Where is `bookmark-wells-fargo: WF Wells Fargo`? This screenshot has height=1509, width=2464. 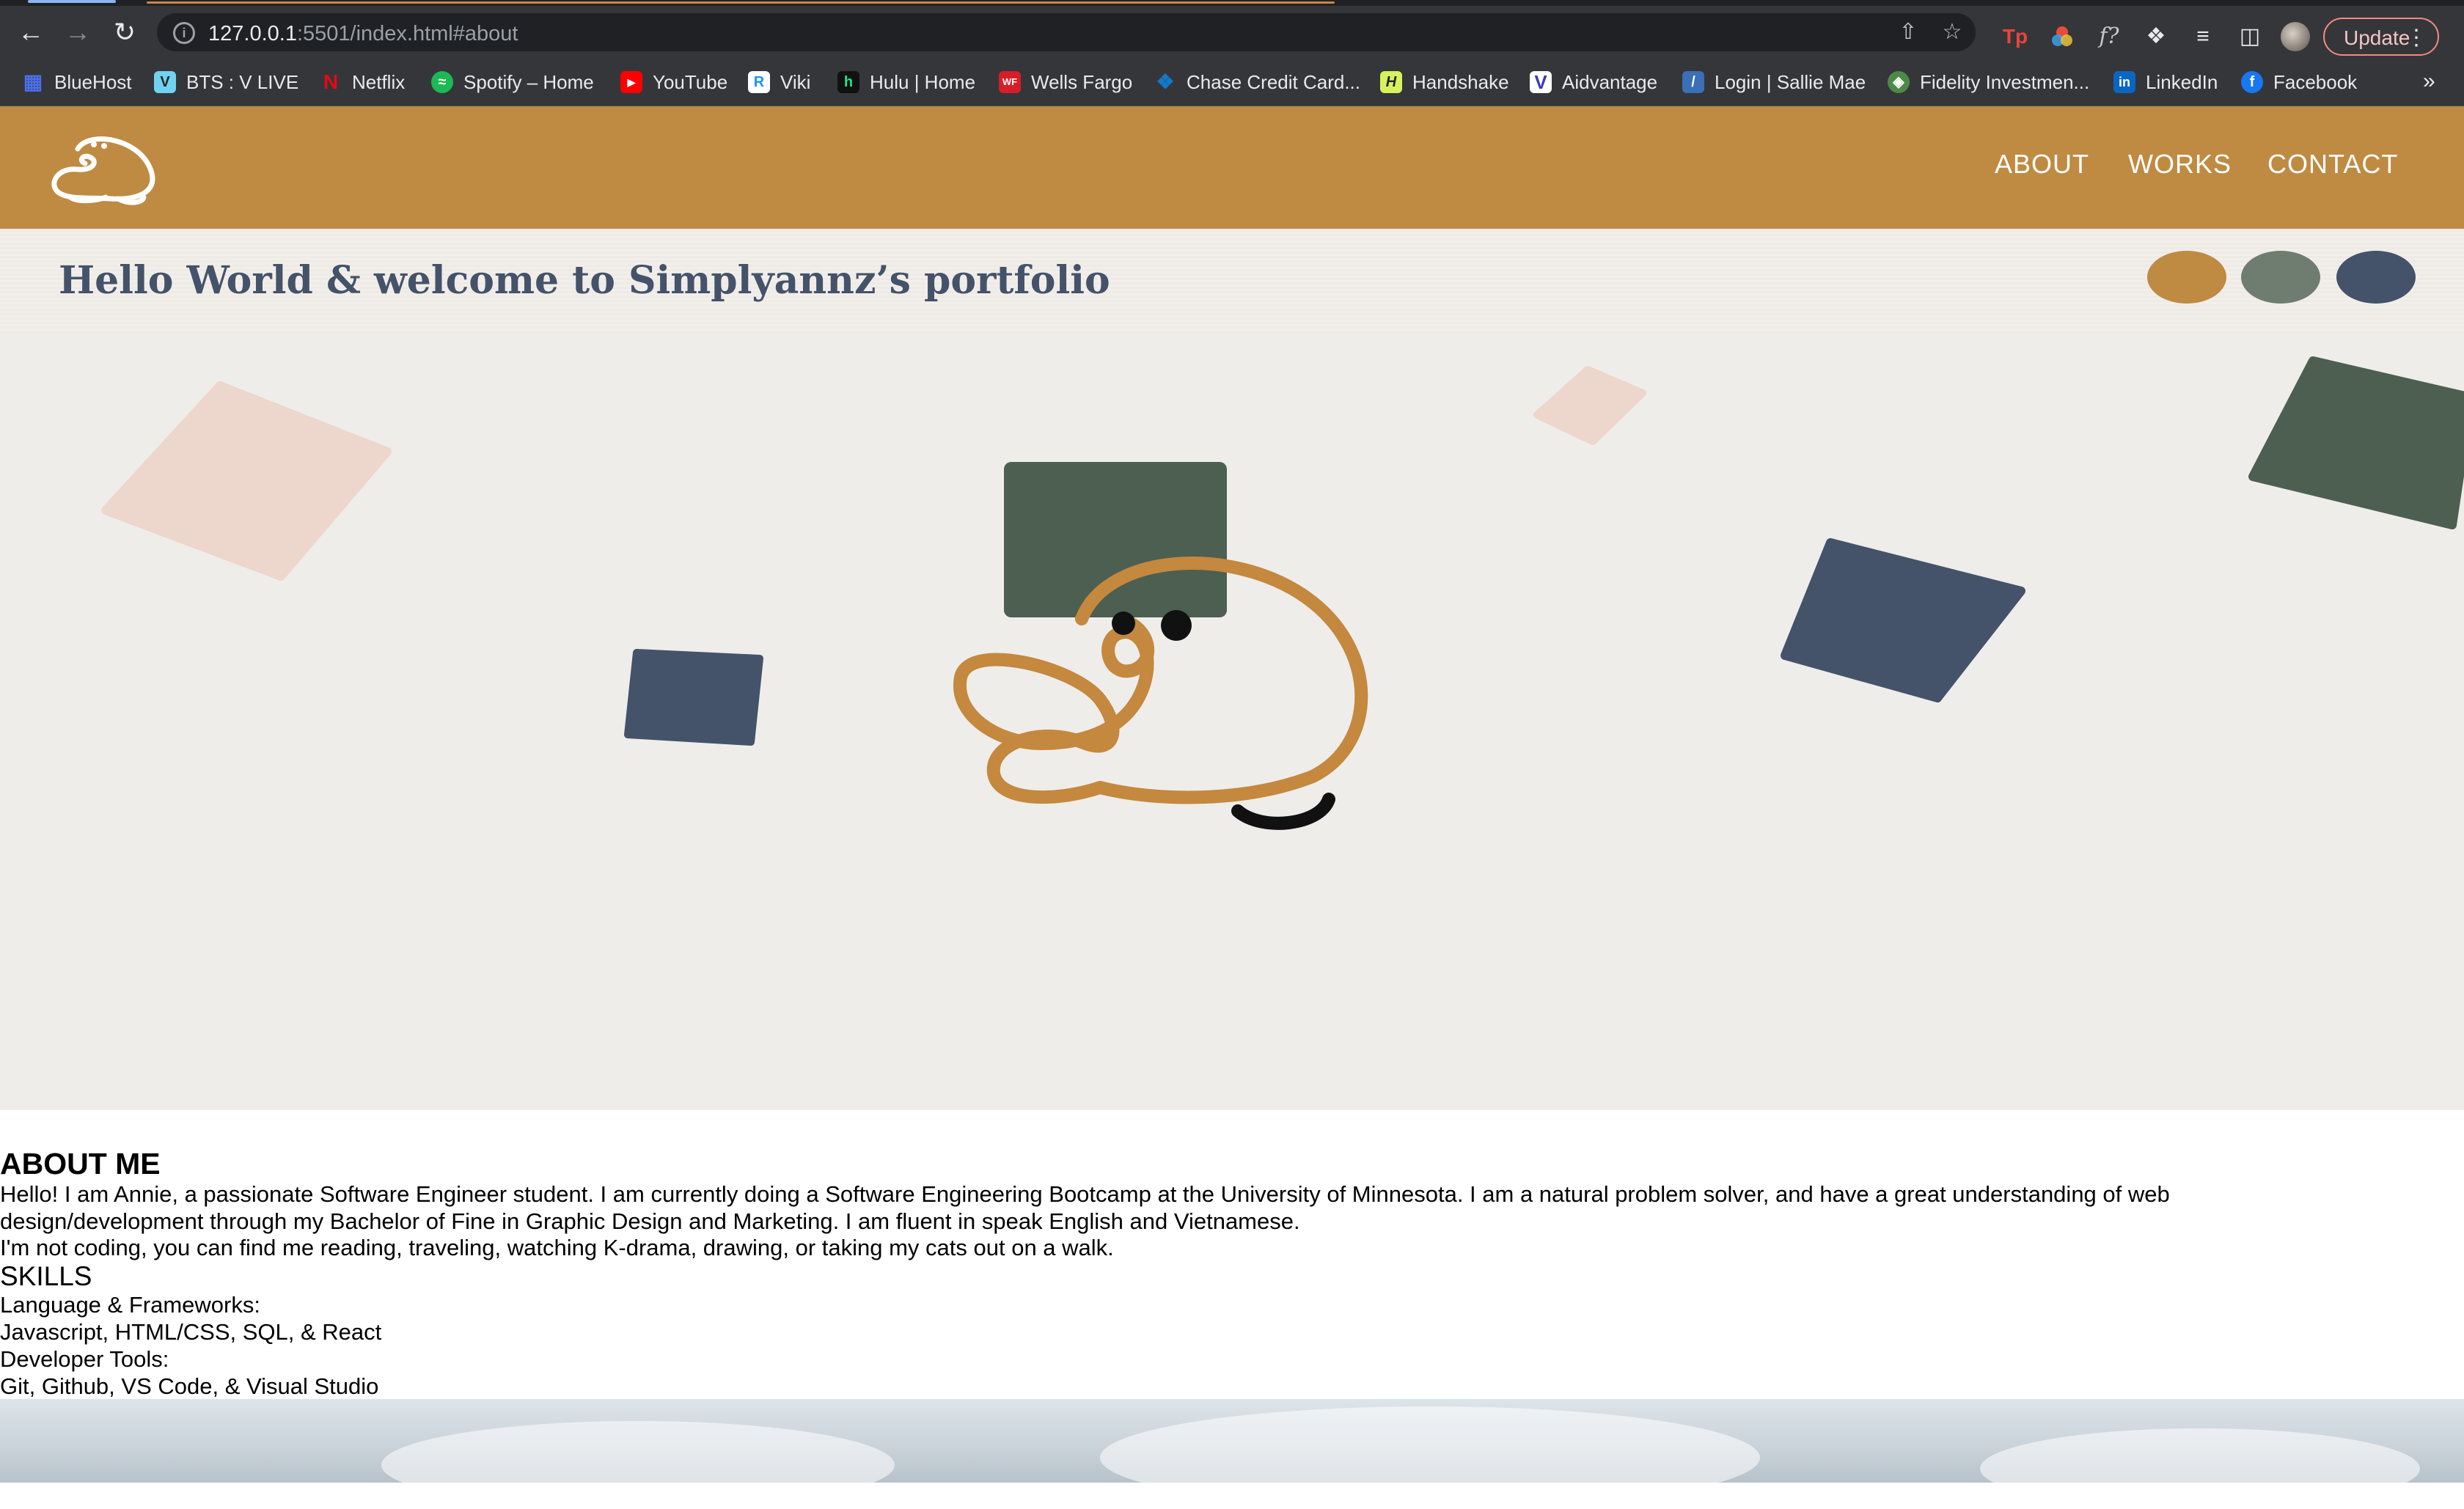
bookmark-wells-fargo: WF Wells Fargo is located at coordinates (1065, 82).